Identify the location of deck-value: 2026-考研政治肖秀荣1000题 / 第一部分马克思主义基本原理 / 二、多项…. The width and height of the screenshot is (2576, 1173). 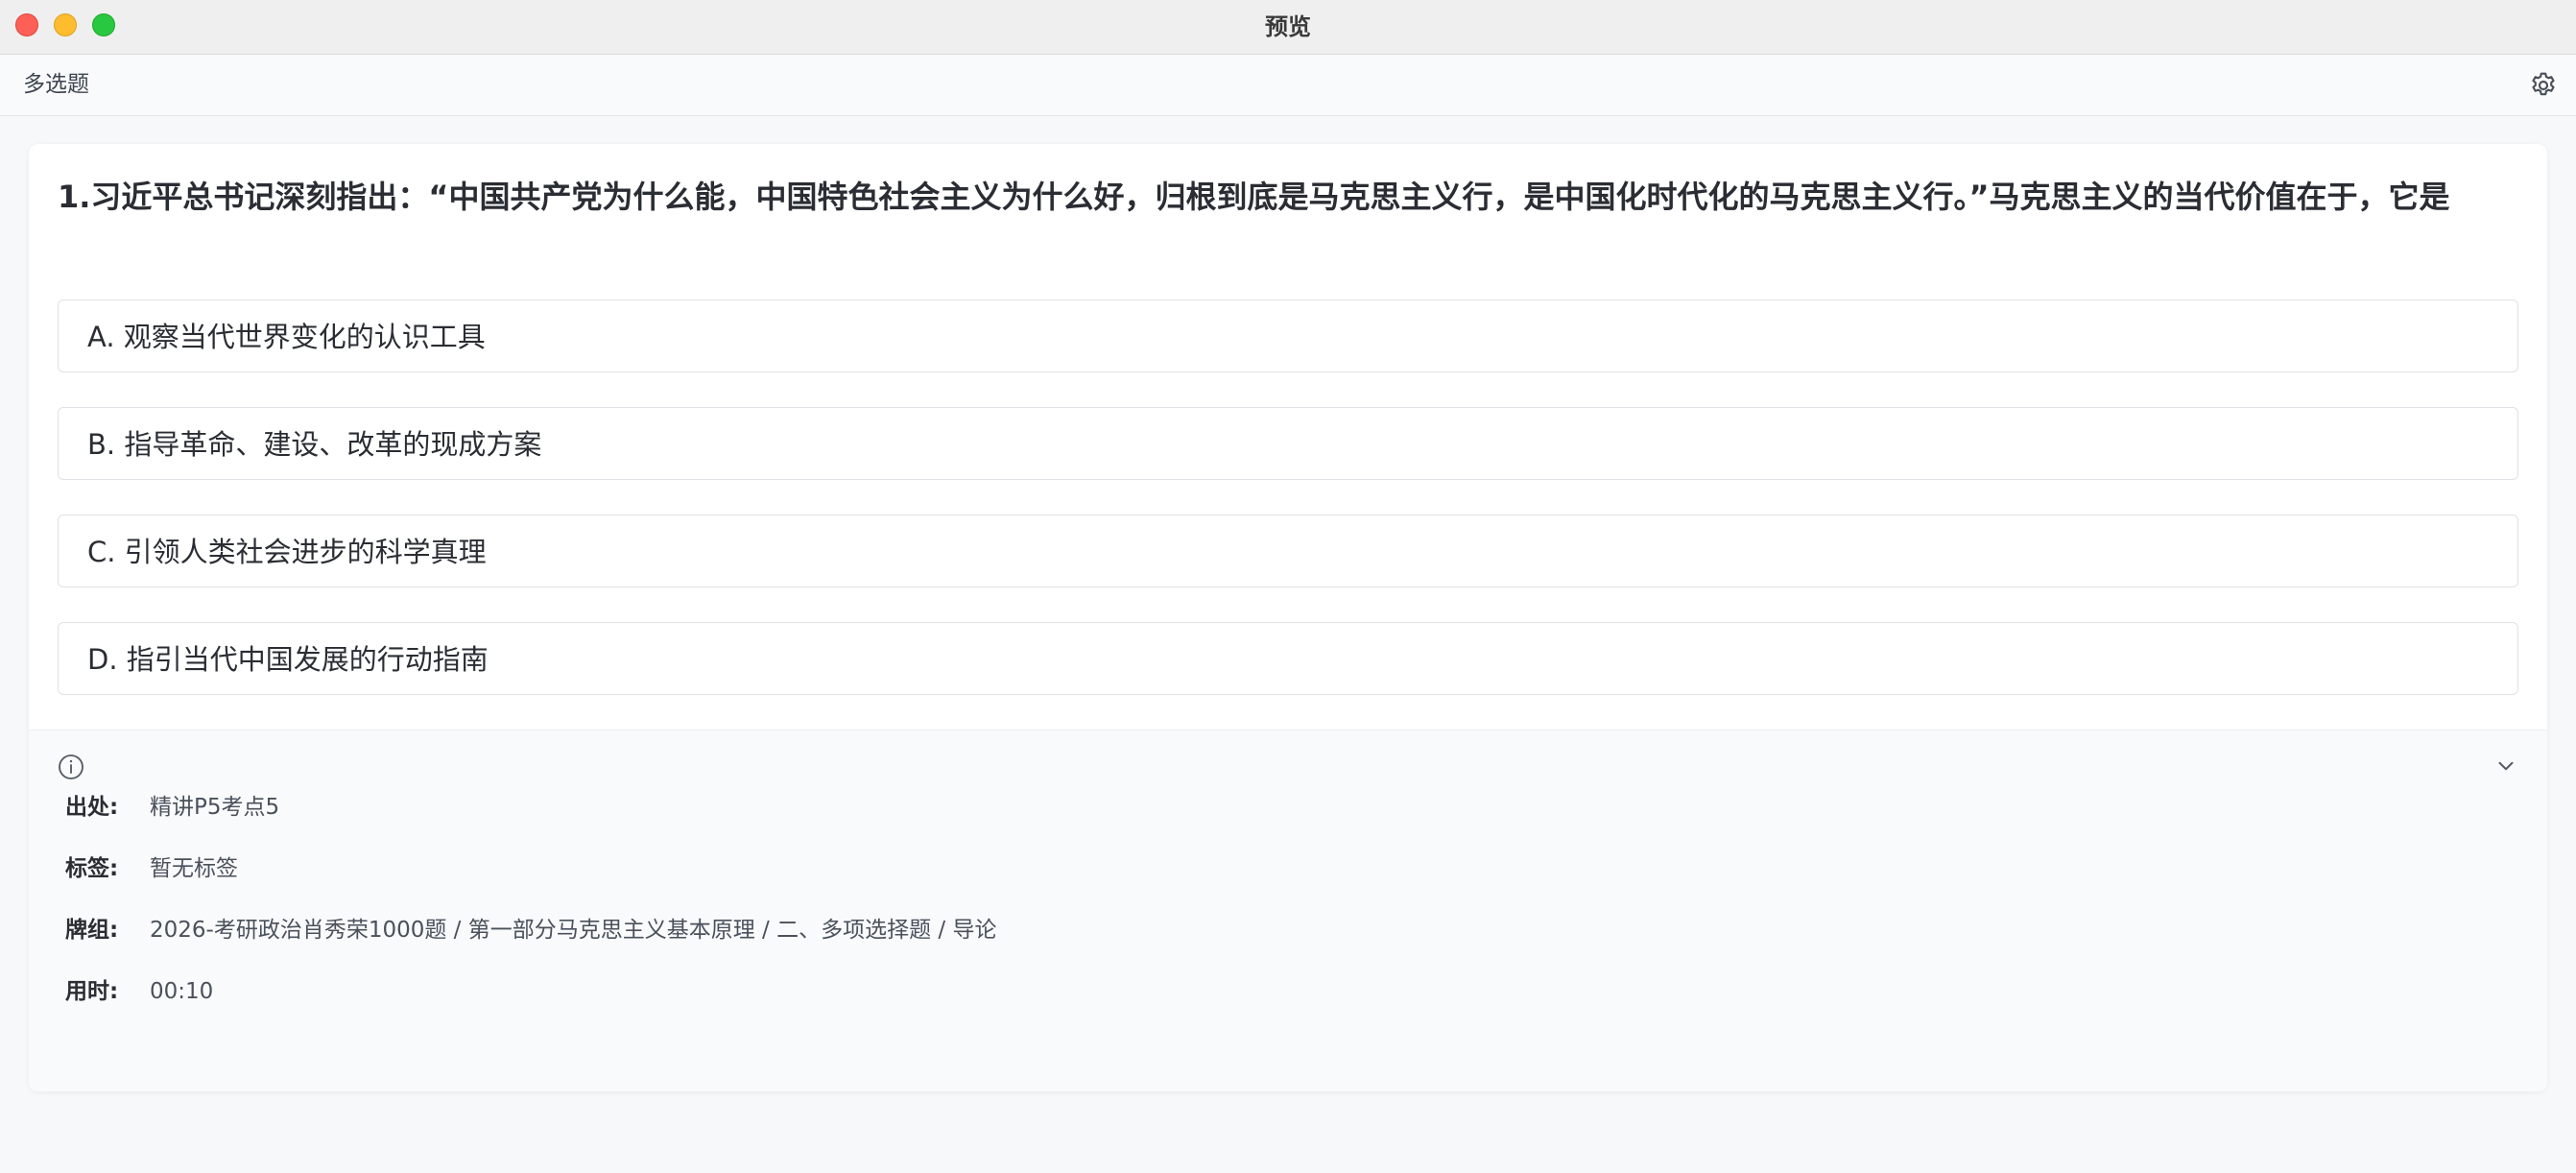
(573, 930).